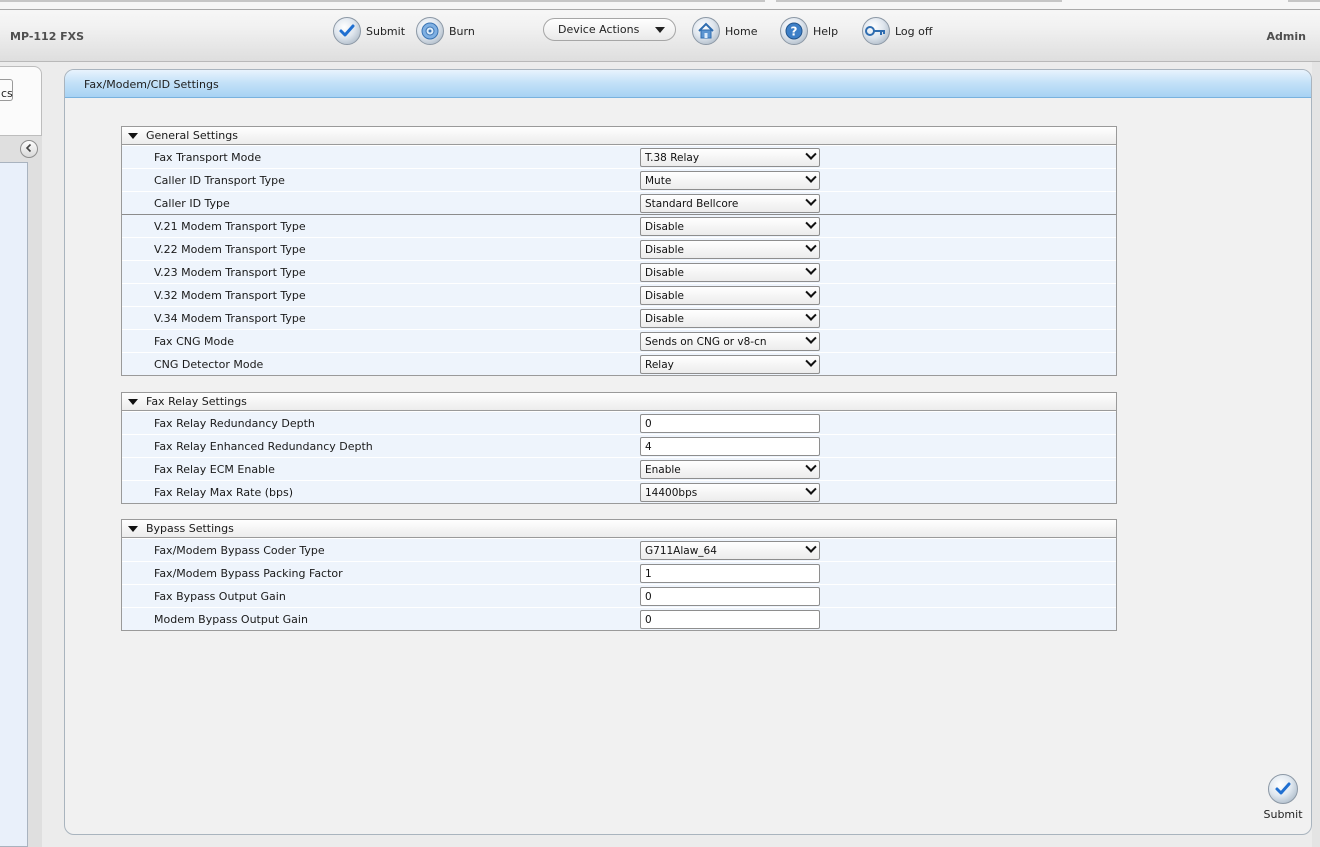 The height and width of the screenshot is (847, 1320). Describe the element at coordinates (619, 294) in the screenshot. I see `v32-modem-transport-type-row: V.32 Modem Transport Type Disable` at that location.